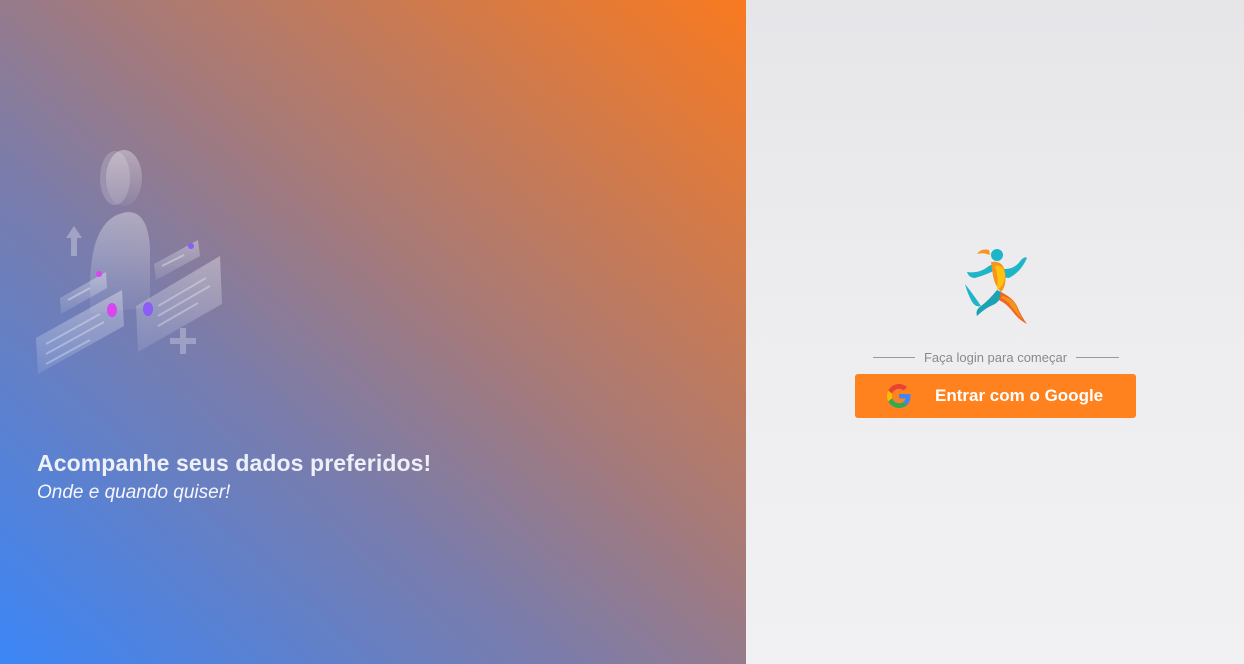 This screenshot has height=664, width=1244. Describe the element at coordinates (134, 492) in the screenshot. I see `hero-subtitle: Onde e quando quiser!` at that location.